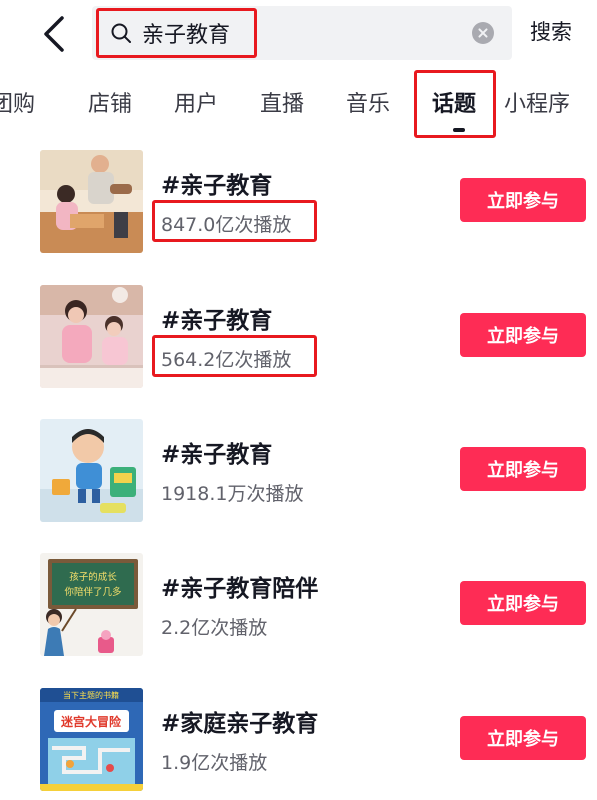  What do you see at coordinates (454, 103) in the screenshot?
I see `tab-topics: 话题` at bounding box center [454, 103].